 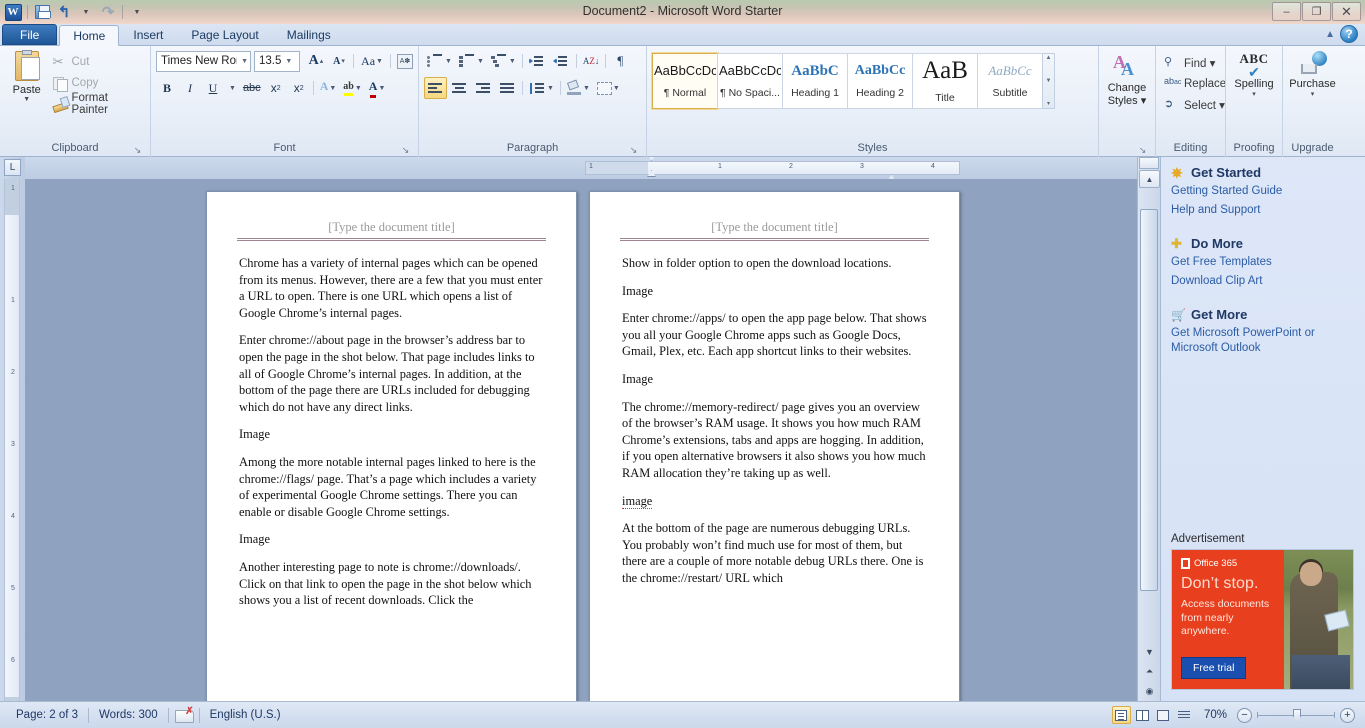 I want to click on scroll-thumb, so click(x=1149, y=400).